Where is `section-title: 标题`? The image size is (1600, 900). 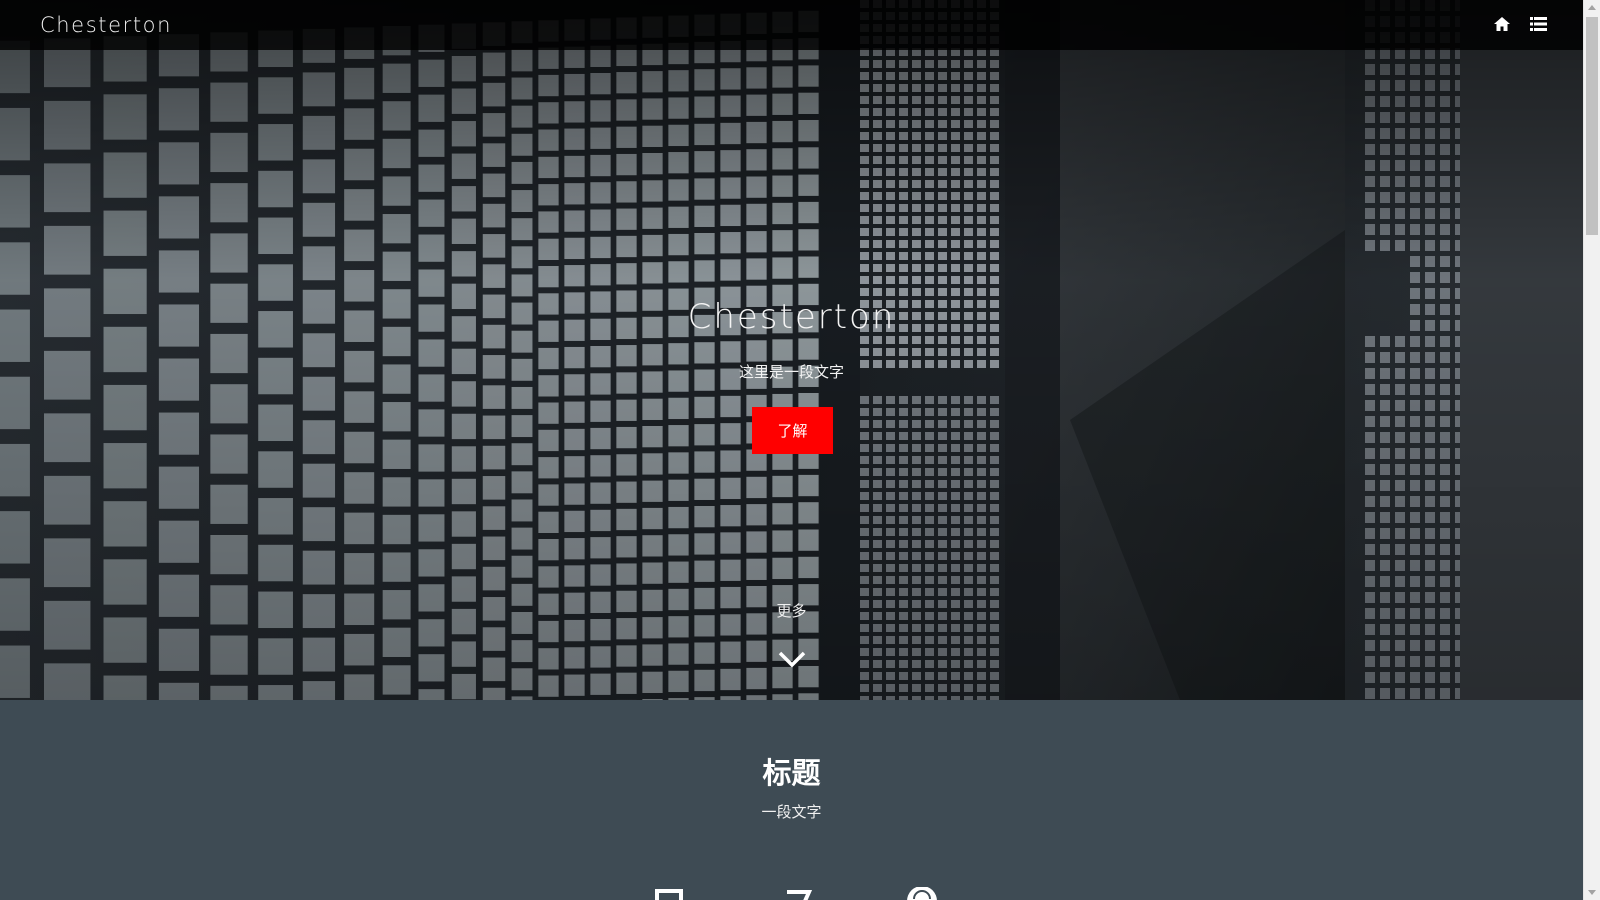
section-title: 标题 is located at coordinates (791, 773).